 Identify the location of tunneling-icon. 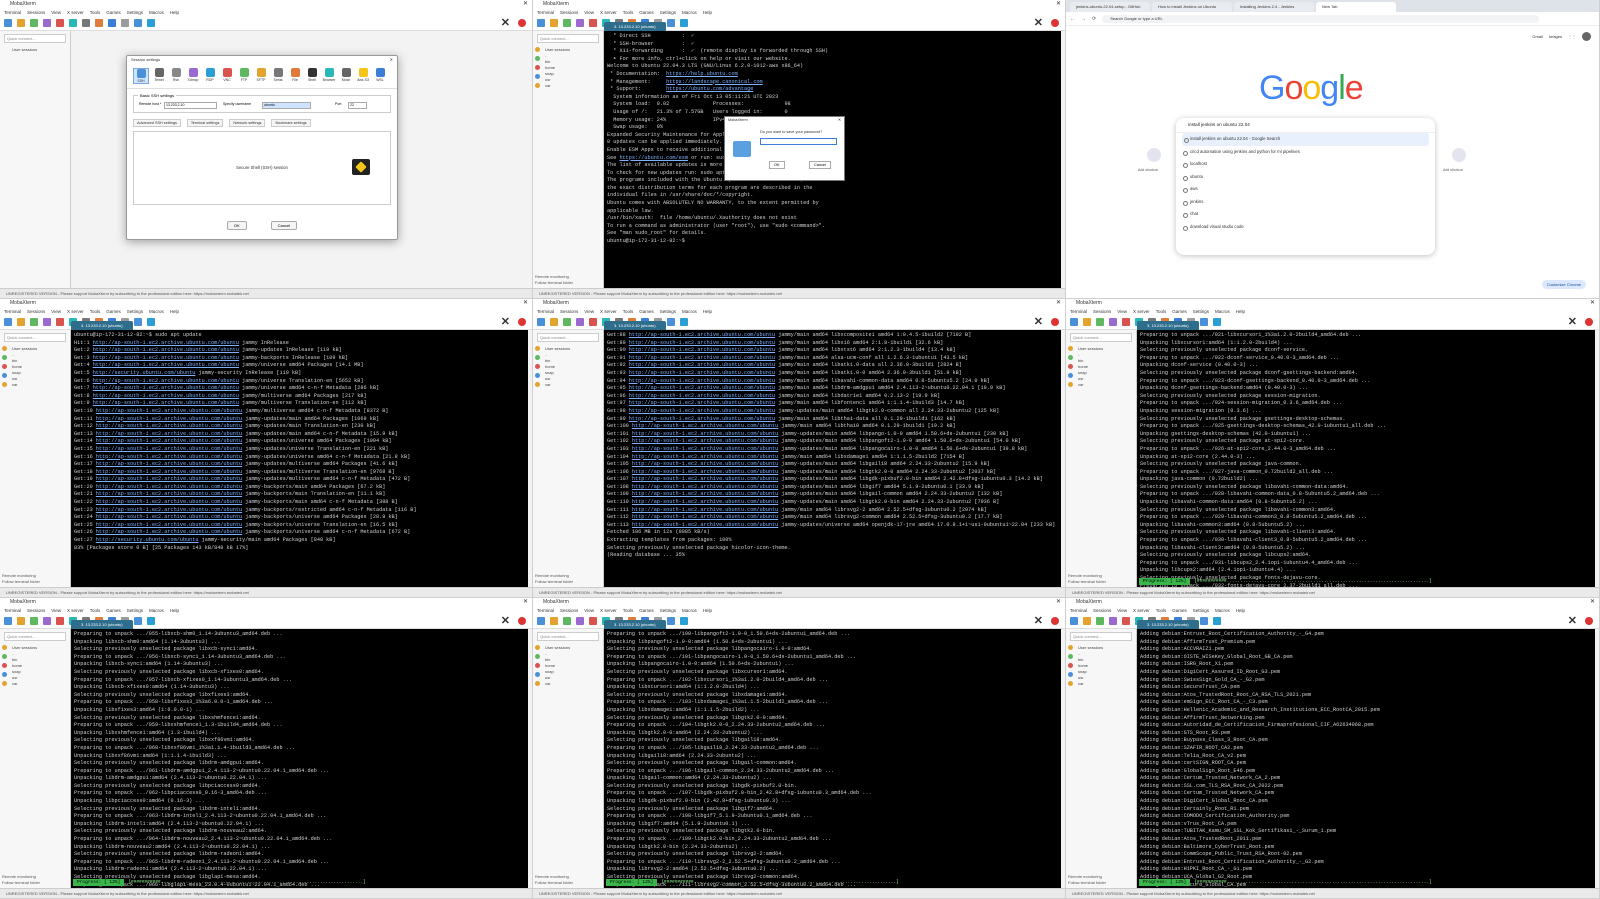
(112, 23).